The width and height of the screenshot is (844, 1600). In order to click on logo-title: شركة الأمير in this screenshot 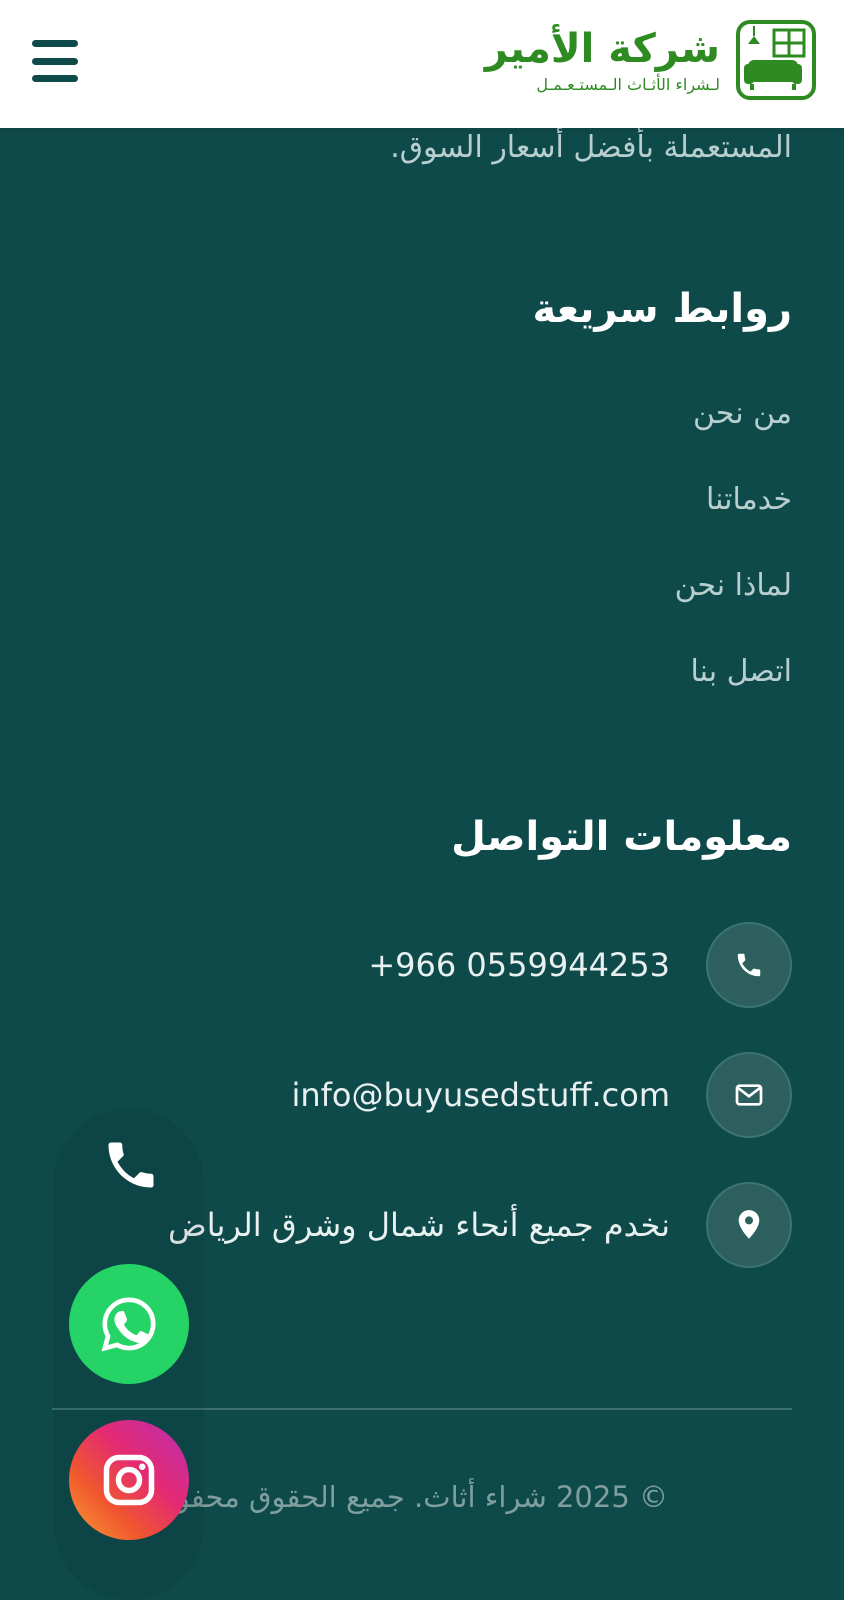, I will do `click(602, 49)`.